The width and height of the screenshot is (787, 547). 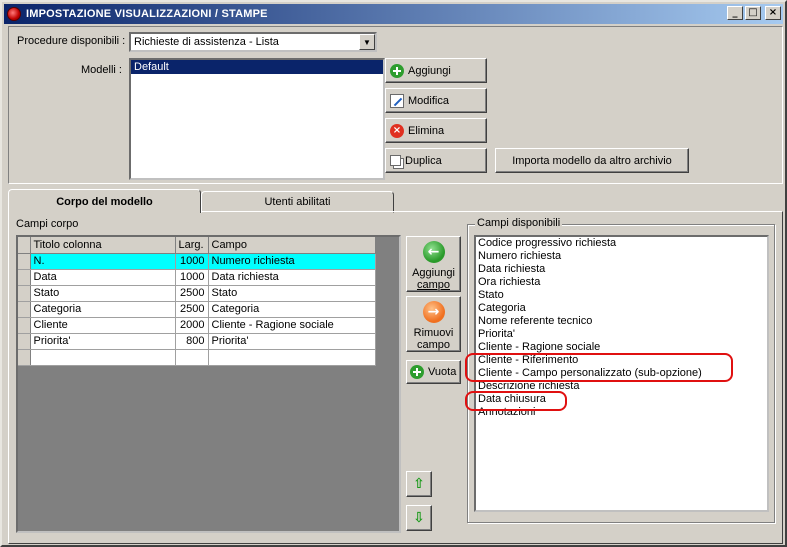 I want to click on cell-titolo, so click(x=103, y=357).